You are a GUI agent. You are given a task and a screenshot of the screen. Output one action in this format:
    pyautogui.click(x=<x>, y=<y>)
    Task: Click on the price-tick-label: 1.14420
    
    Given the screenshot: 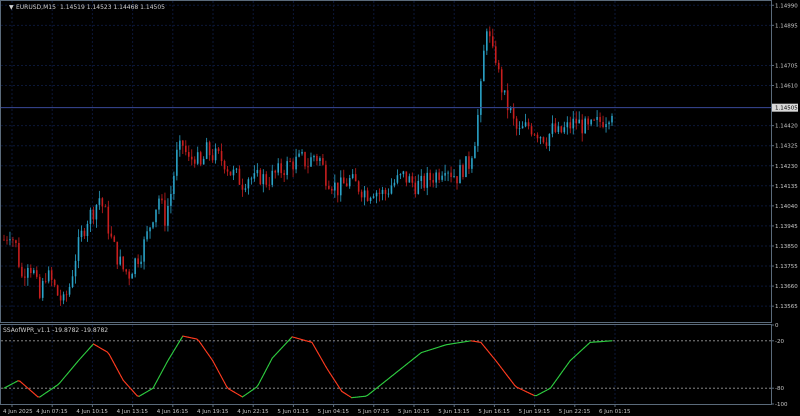 What is the action you would take?
    pyautogui.click(x=786, y=127)
    